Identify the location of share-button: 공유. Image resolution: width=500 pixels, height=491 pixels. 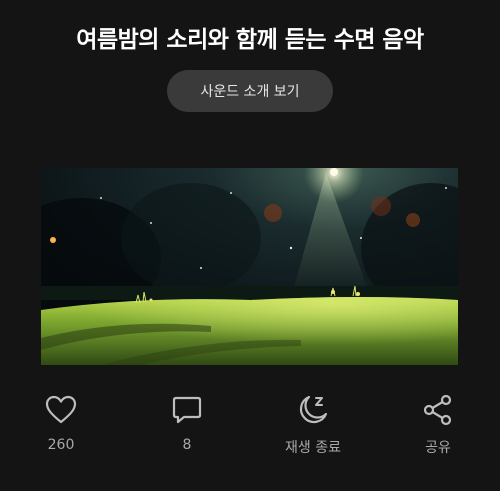
(438, 425).